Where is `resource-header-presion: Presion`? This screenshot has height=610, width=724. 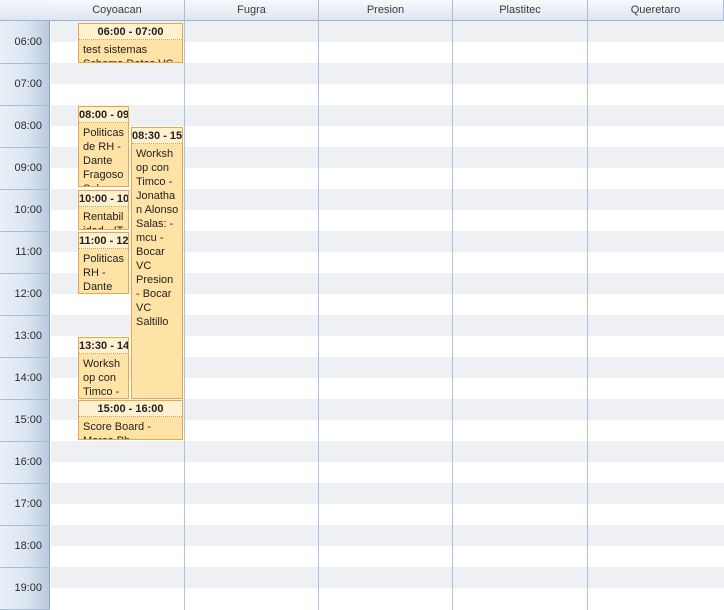 resource-header-presion: Presion is located at coordinates (386, 10).